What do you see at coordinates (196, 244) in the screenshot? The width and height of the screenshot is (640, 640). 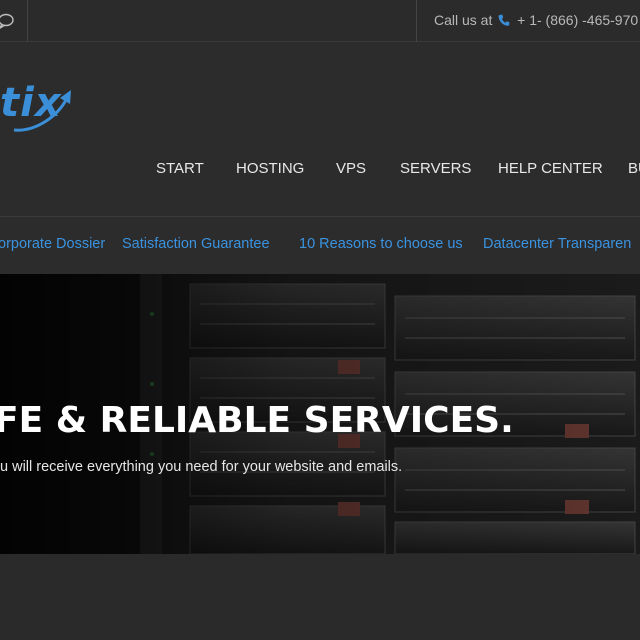 I see `subnav-item-satisfaction-guarantee: Satisfaction Guarantee` at bounding box center [196, 244].